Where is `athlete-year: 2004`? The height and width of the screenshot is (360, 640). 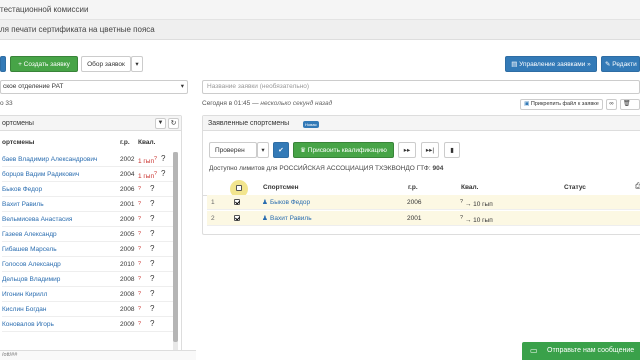 athlete-year: 2004 is located at coordinates (127, 174).